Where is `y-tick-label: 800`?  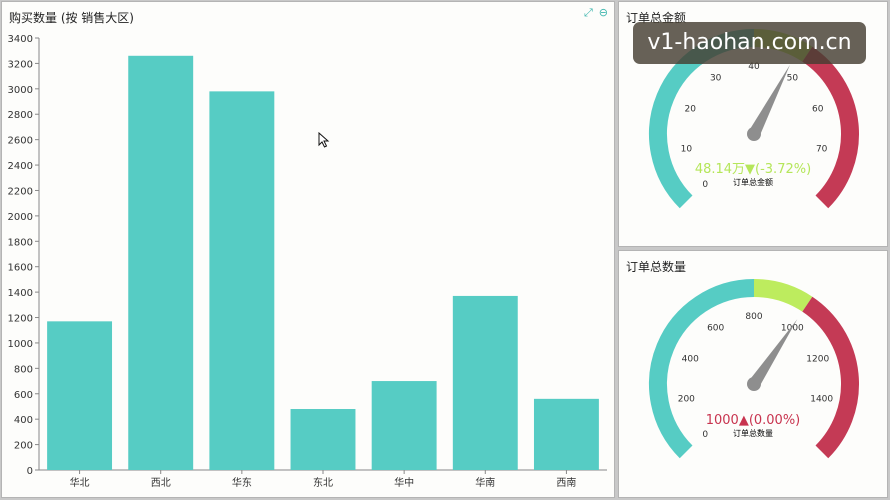
y-tick-label: 800 is located at coordinates (23, 369).